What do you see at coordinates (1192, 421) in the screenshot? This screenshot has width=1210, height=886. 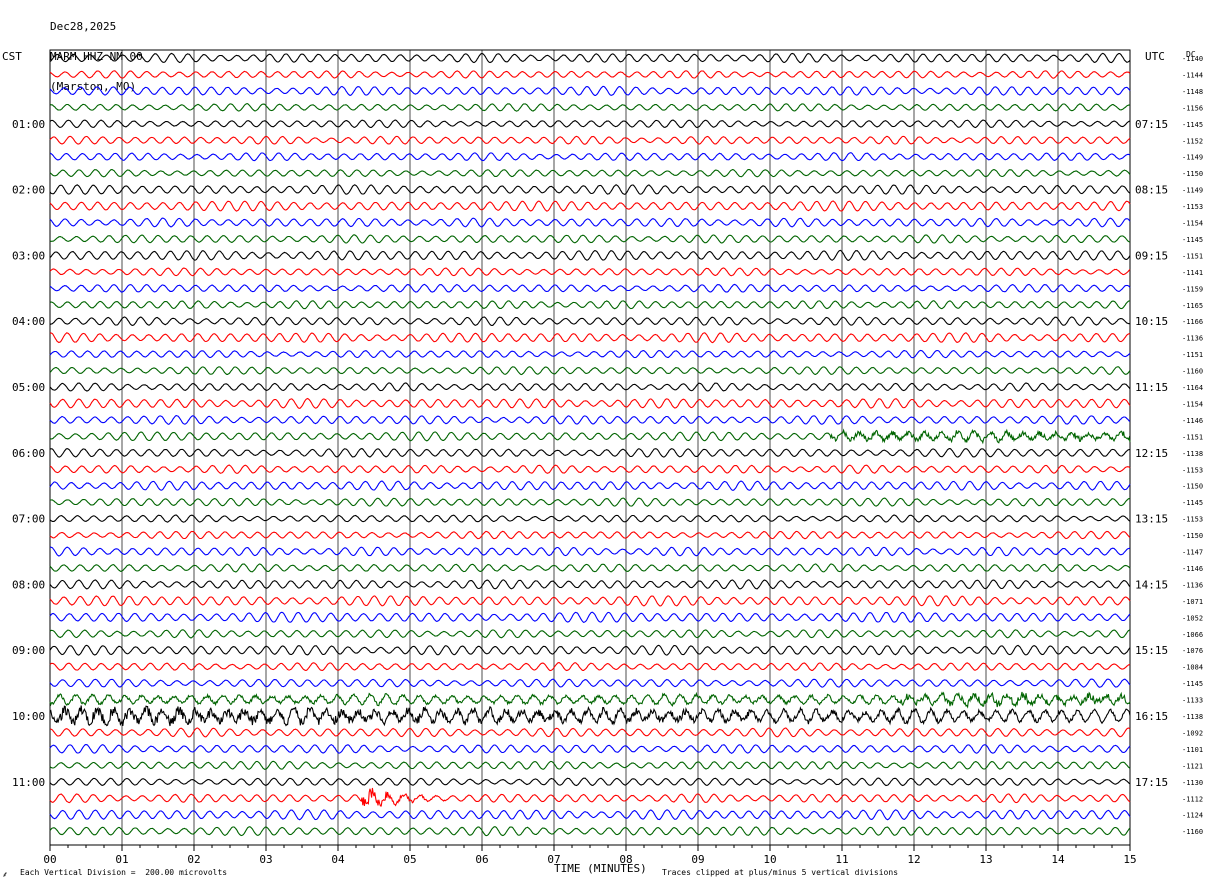 I see `dc-offset-label: -1146` at bounding box center [1192, 421].